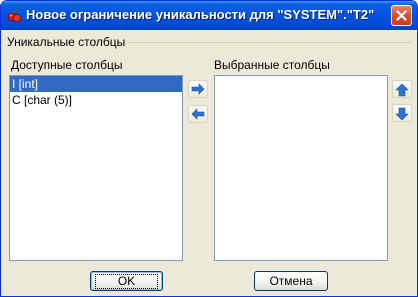  Describe the element at coordinates (96, 100) in the screenshot. I see `list-item: C [char (5)]` at that location.